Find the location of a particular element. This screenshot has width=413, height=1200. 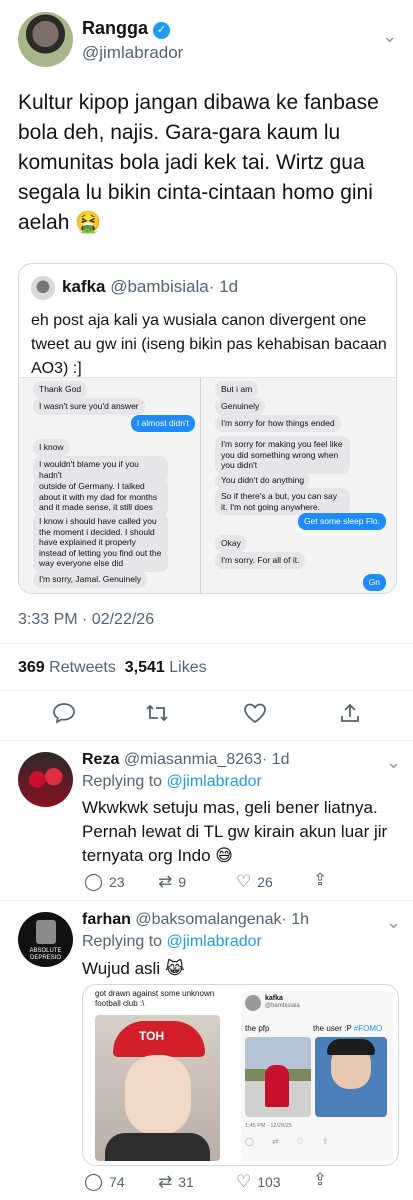

chat-bubble: I wasn't sure you'd answer is located at coordinates (89, 406).